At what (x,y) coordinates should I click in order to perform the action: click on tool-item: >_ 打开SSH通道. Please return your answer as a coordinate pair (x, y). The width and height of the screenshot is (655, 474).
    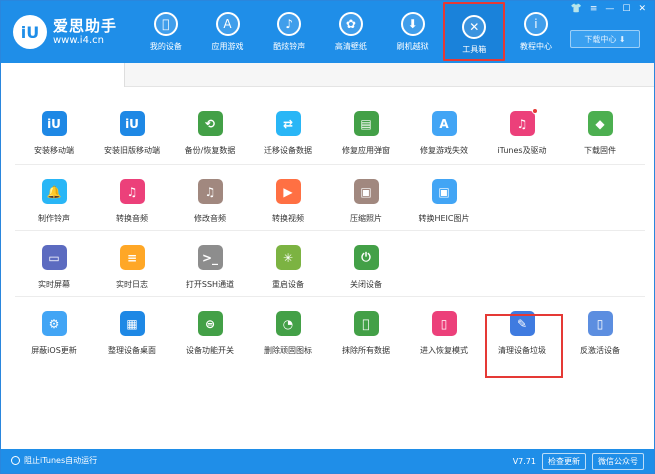
    Looking at the image, I should click on (210, 267).